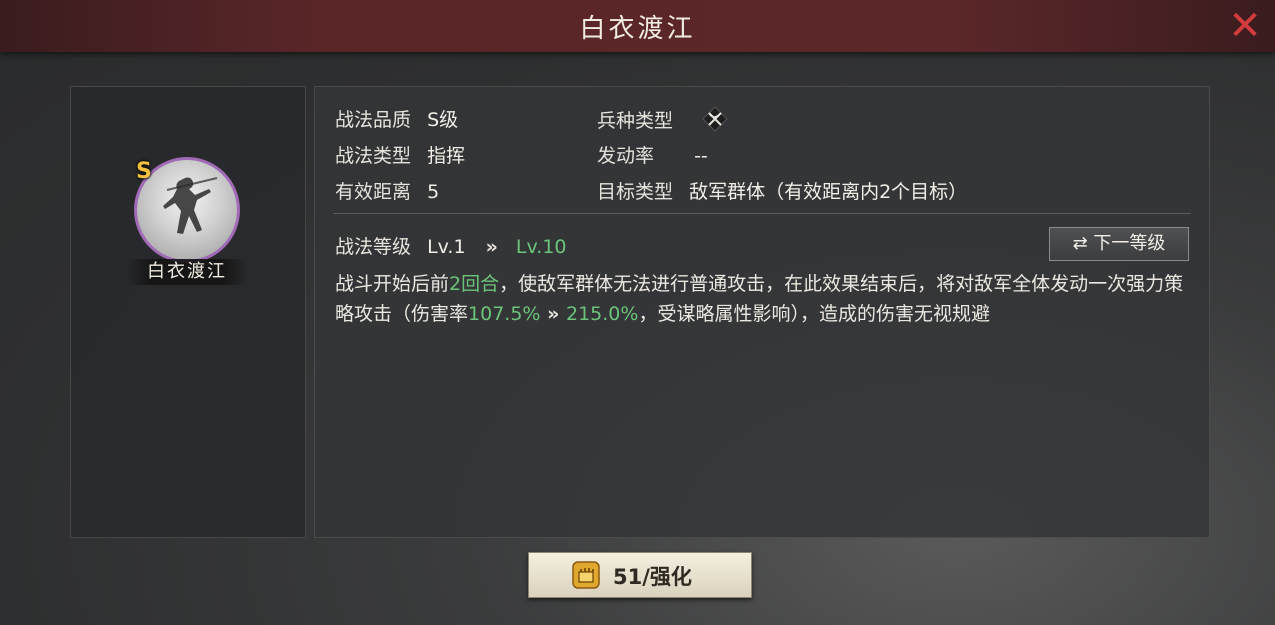  I want to click on close-icon: ✕, so click(1245, 26).